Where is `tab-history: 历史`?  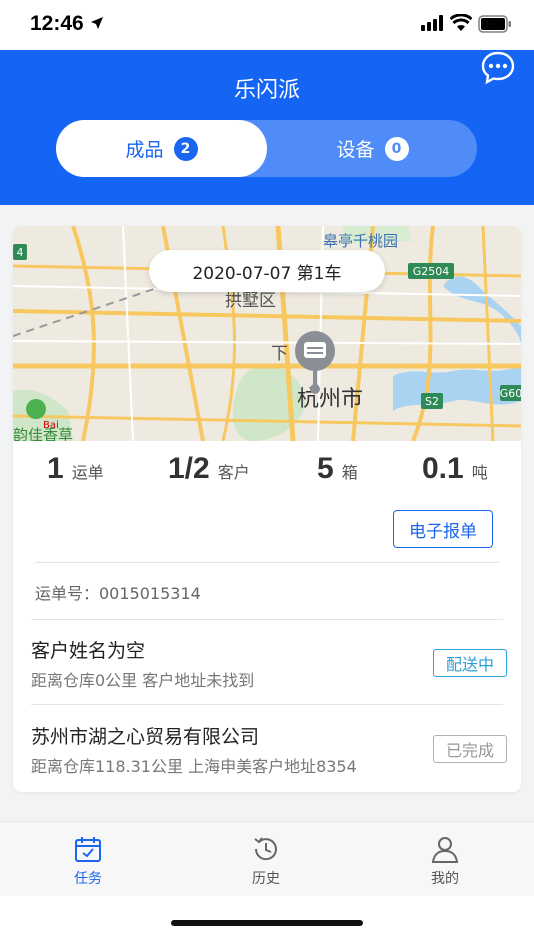
tab-history: 历史 is located at coordinates (266, 861).